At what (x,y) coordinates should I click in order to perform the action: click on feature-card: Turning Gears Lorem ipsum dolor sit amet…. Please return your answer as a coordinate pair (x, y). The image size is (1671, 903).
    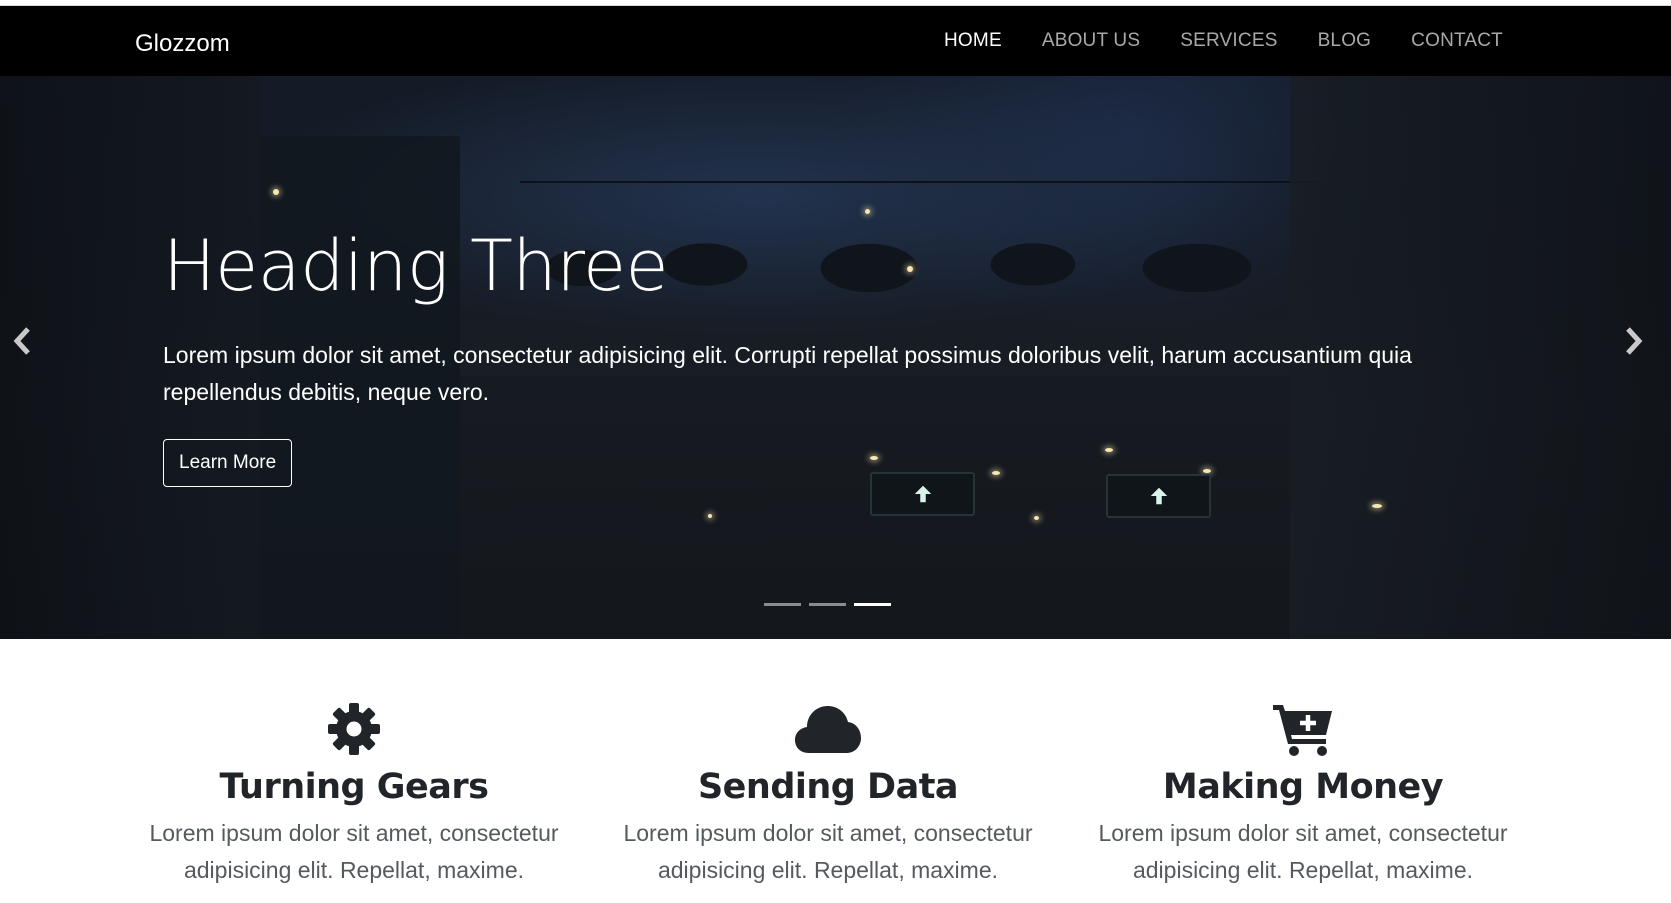
    Looking at the image, I should click on (354, 794).